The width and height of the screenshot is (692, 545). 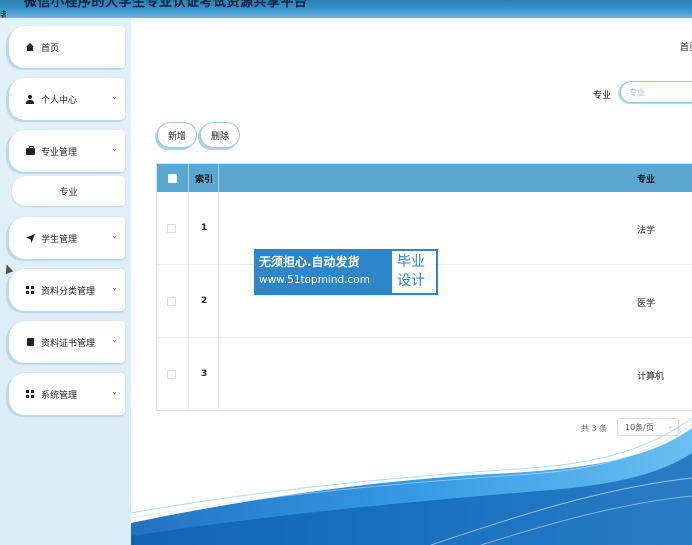 I want to click on sidebar-item-label: 系统管理, so click(x=59, y=395).